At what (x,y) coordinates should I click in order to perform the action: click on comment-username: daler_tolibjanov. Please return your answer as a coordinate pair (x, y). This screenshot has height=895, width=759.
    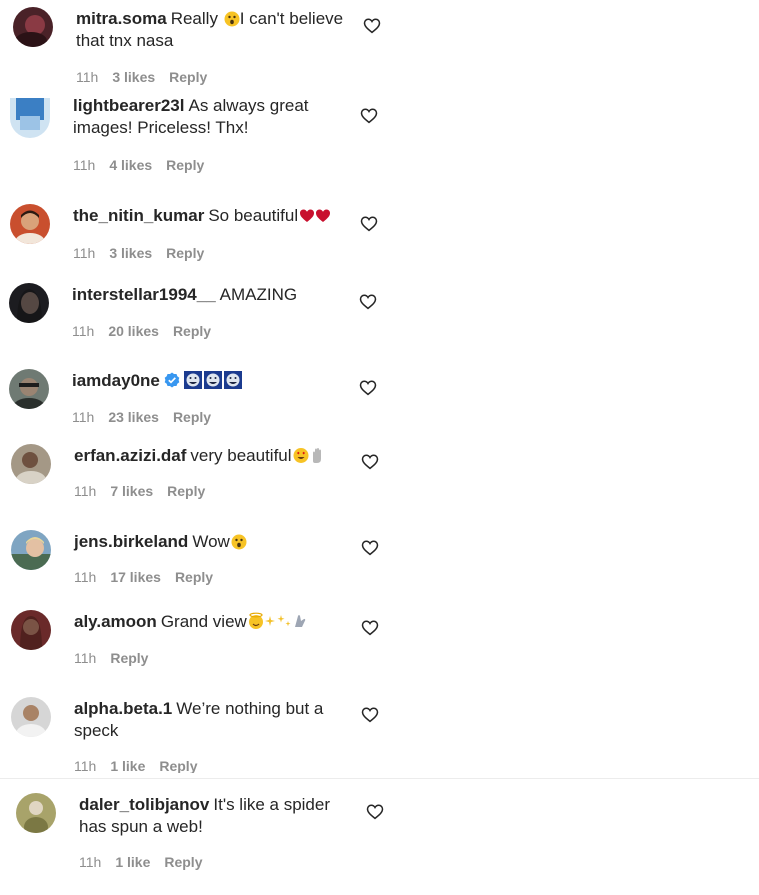
    Looking at the image, I should click on (144, 804).